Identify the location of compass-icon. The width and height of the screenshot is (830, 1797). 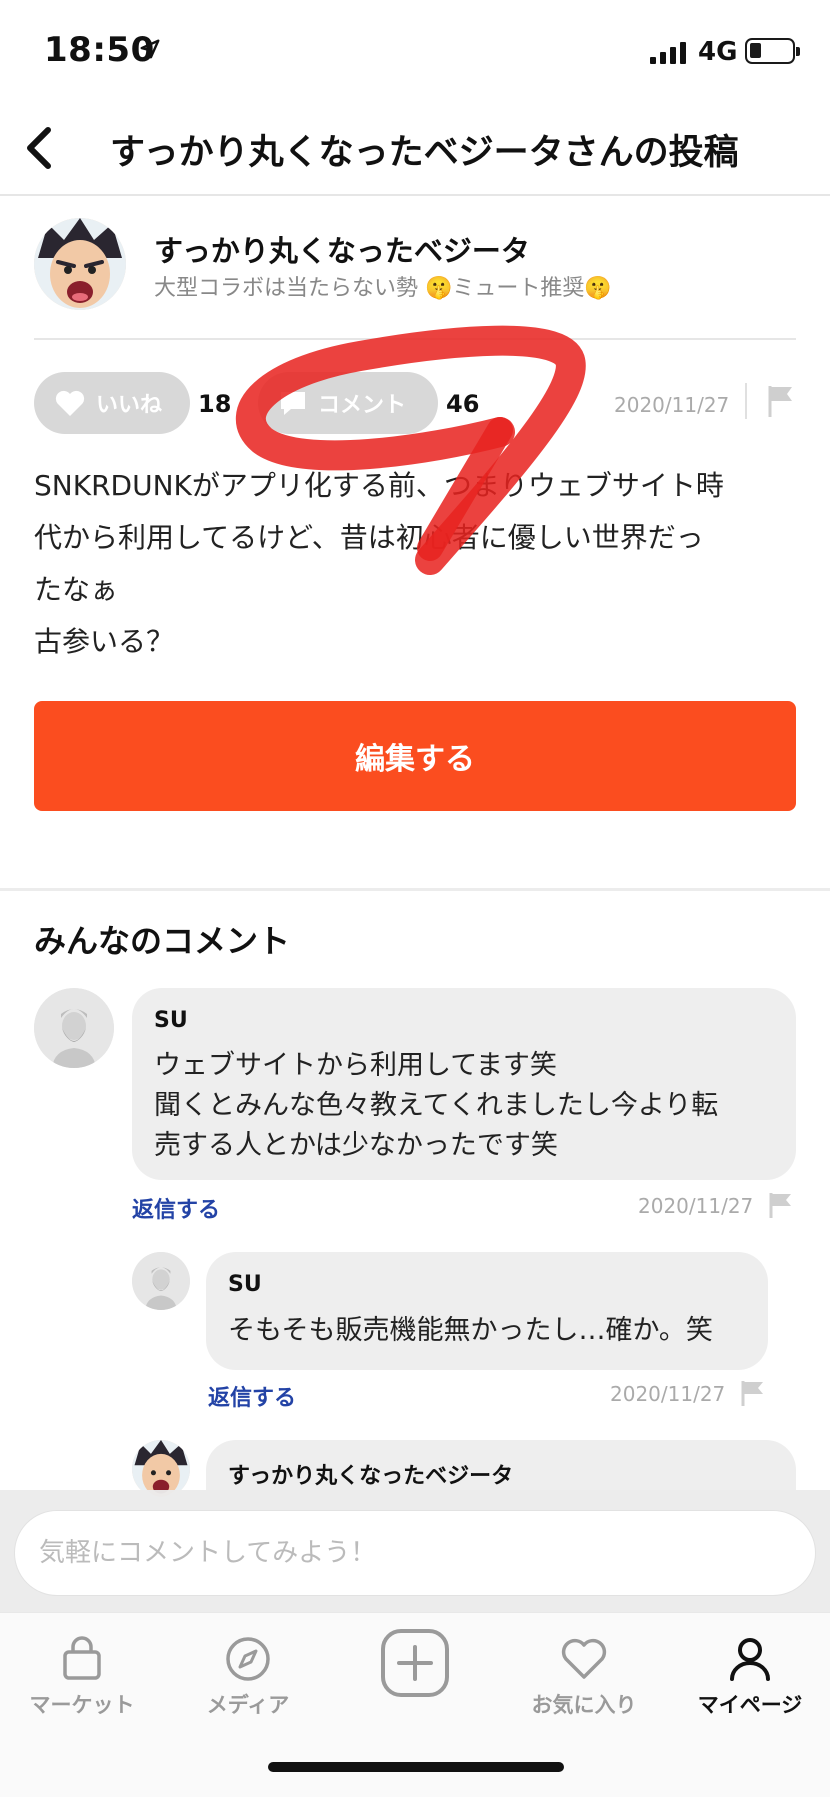
(248, 1659).